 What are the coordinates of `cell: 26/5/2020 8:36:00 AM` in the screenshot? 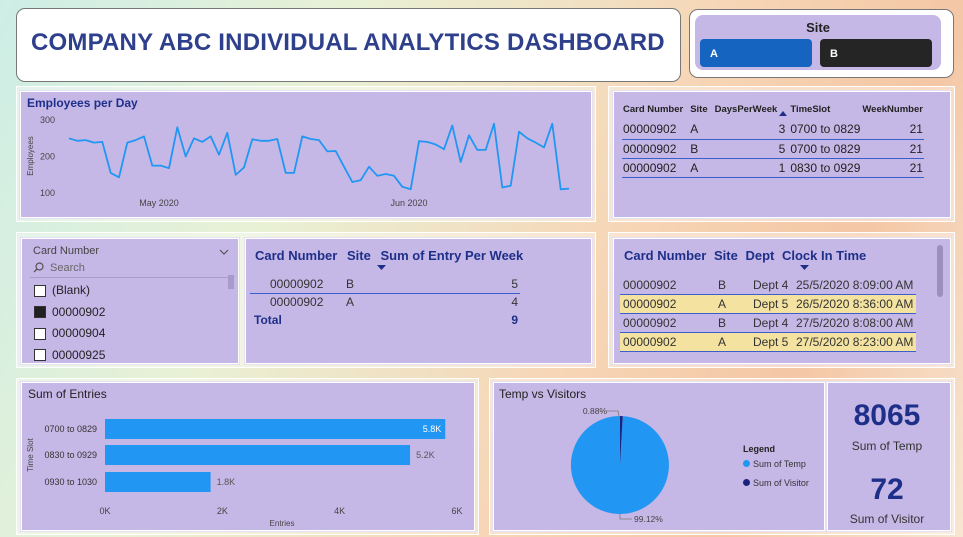 It's located at (855, 304).